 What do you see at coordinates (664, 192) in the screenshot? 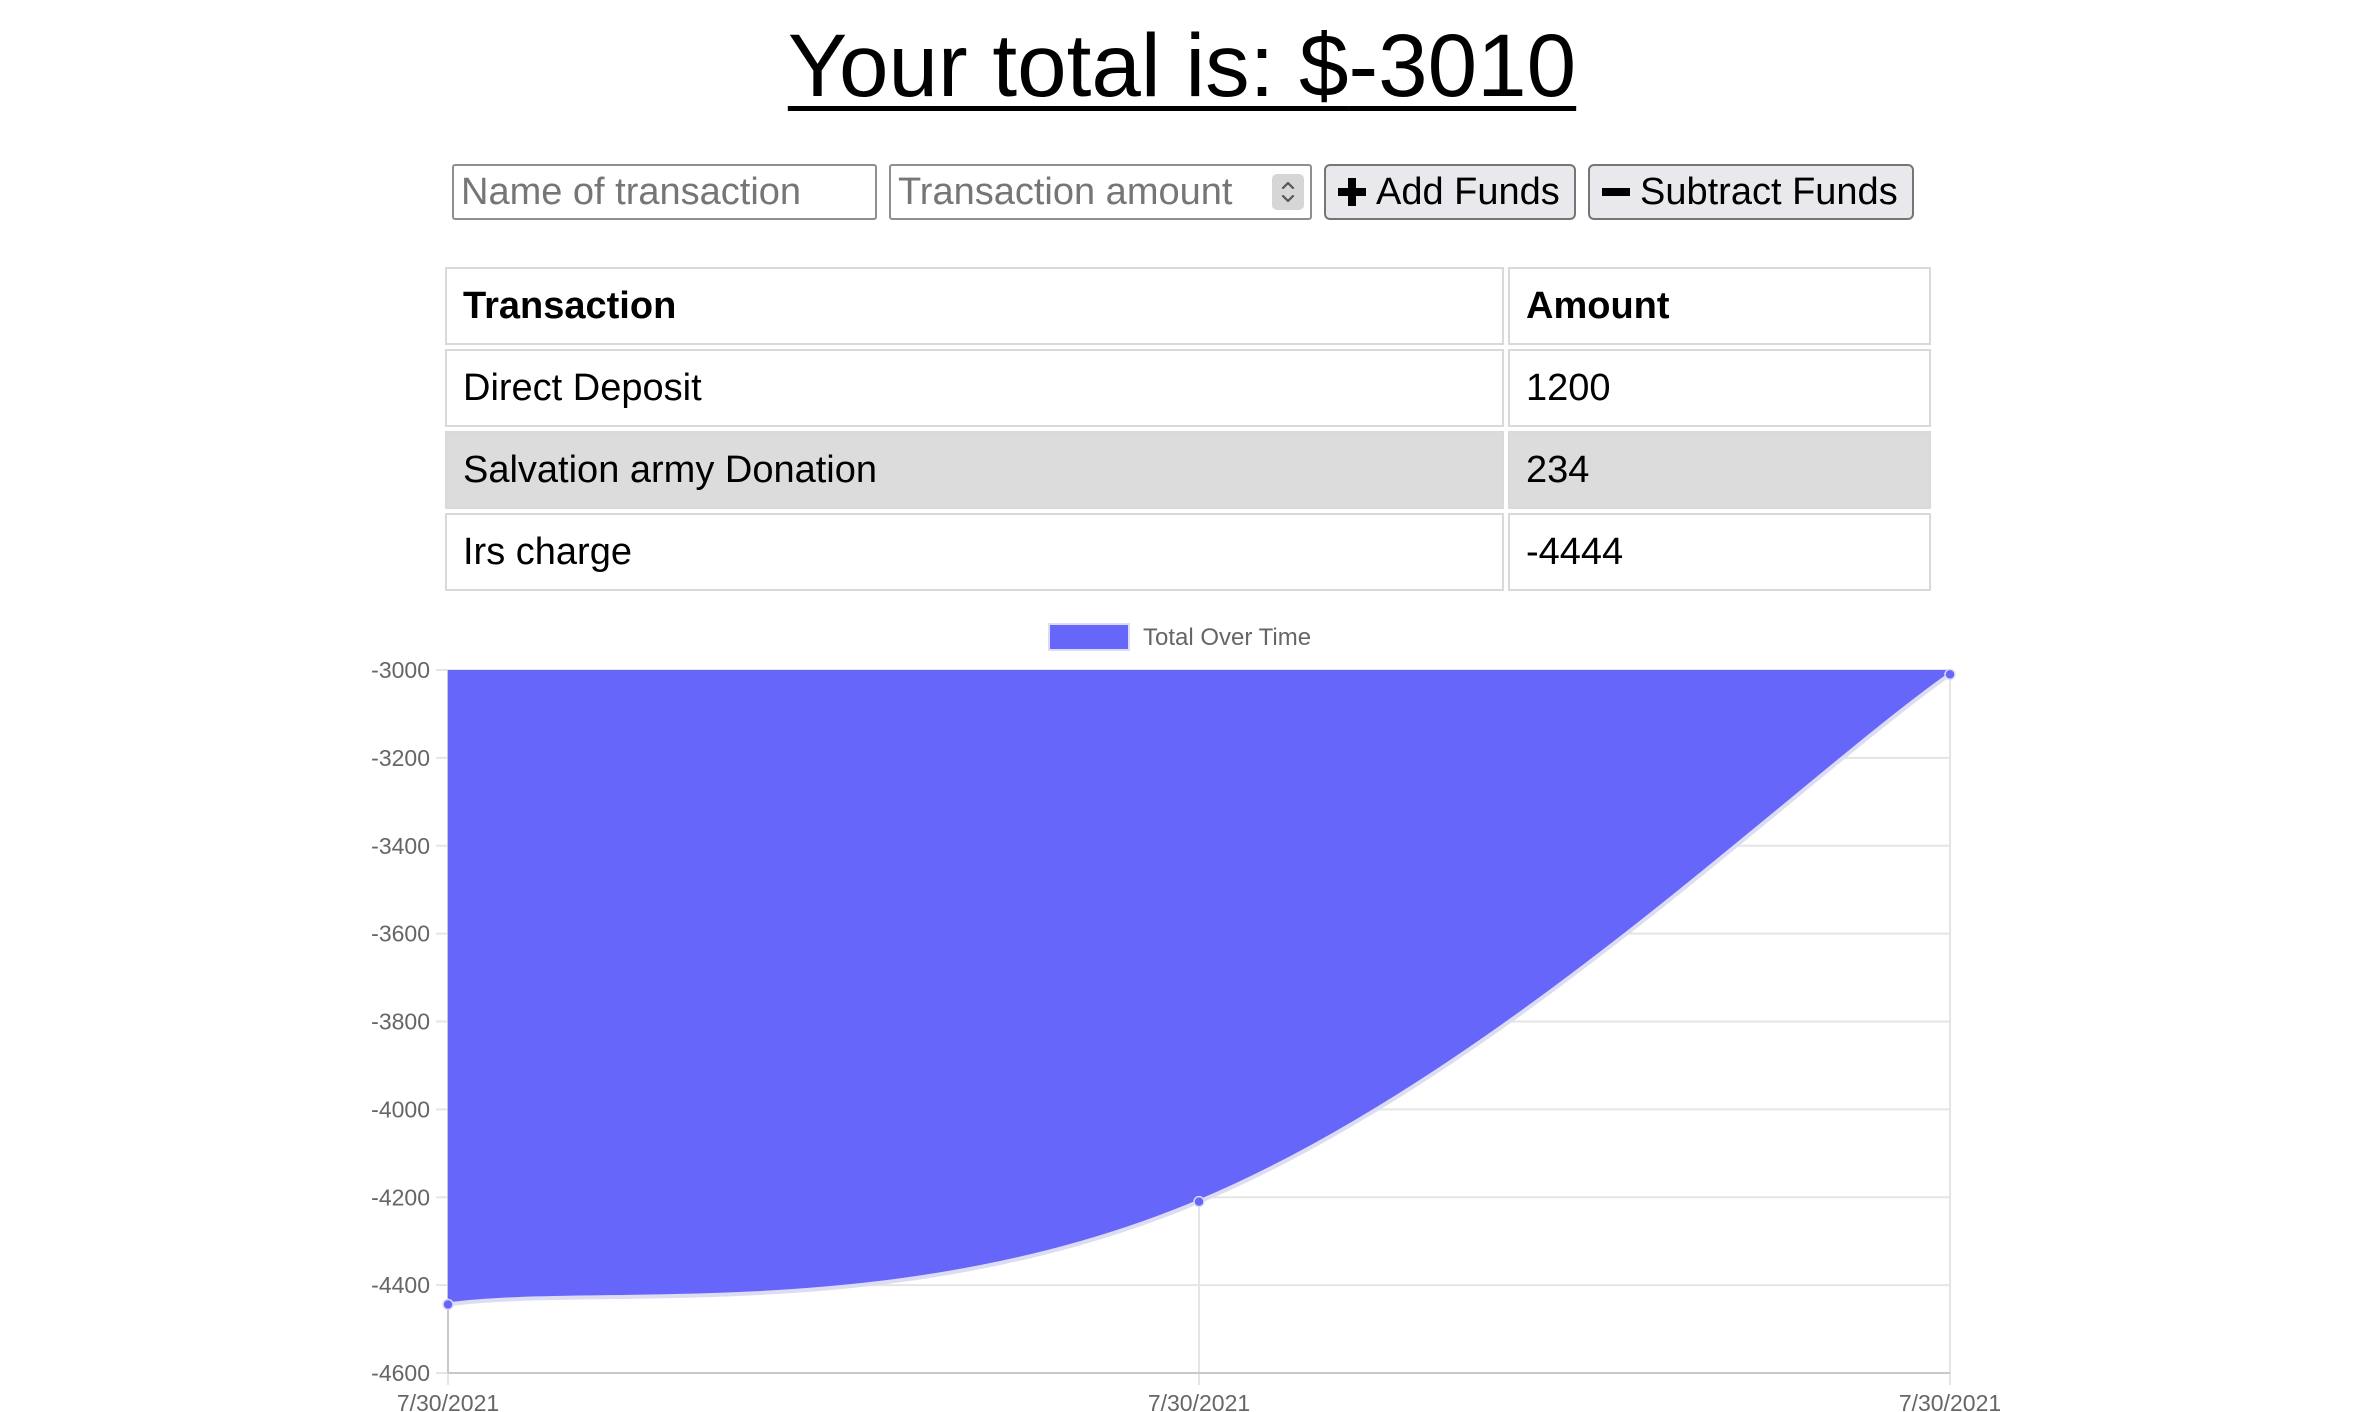
I see `transaction-name-input` at bounding box center [664, 192].